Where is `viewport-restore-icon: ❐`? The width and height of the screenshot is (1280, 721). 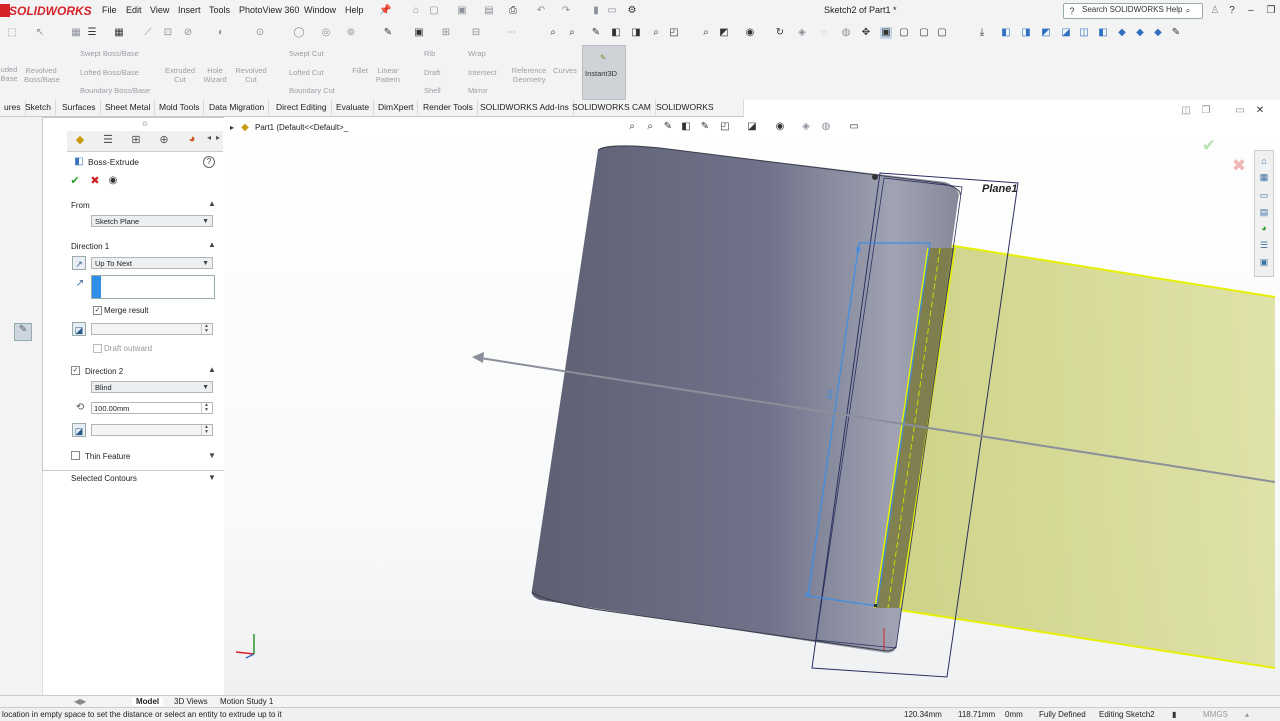
viewport-restore-icon: ❐ is located at coordinates (1206, 111).